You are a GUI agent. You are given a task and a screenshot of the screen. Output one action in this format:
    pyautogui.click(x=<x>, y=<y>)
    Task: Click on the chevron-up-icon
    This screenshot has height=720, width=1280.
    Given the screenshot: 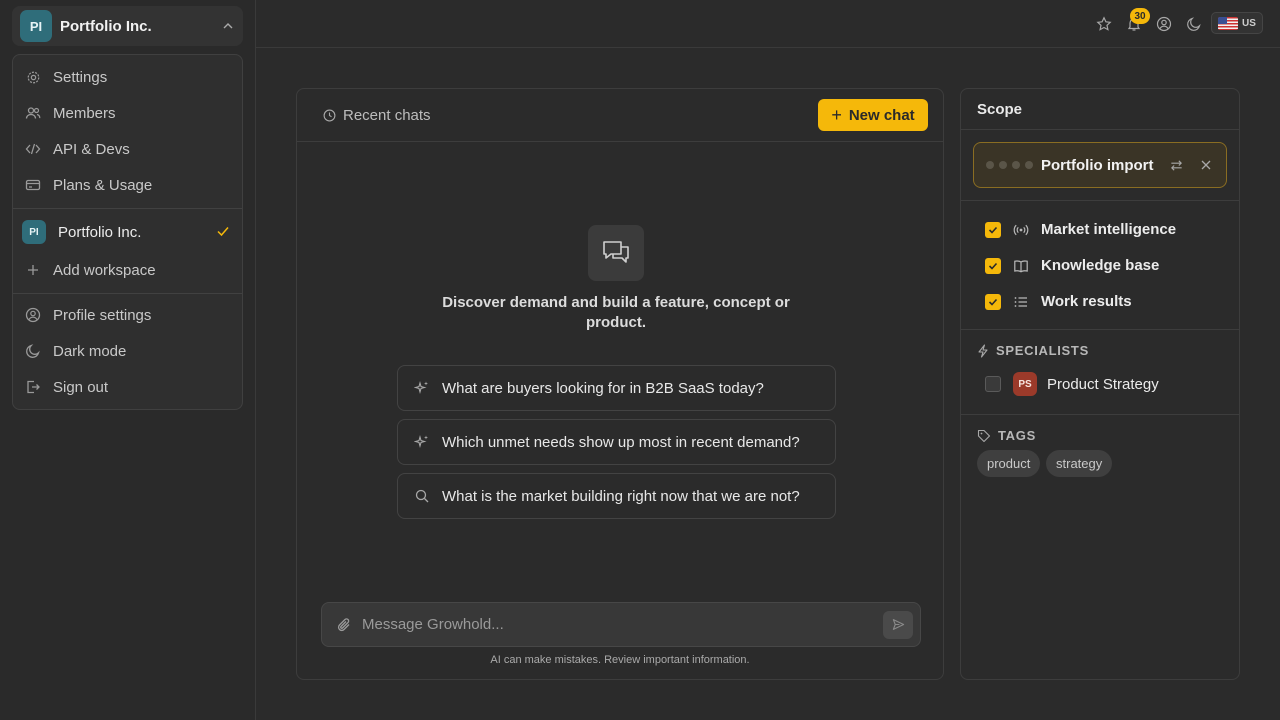 What is the action you would take?
    pyautogui.click(x=228, y=26)
    